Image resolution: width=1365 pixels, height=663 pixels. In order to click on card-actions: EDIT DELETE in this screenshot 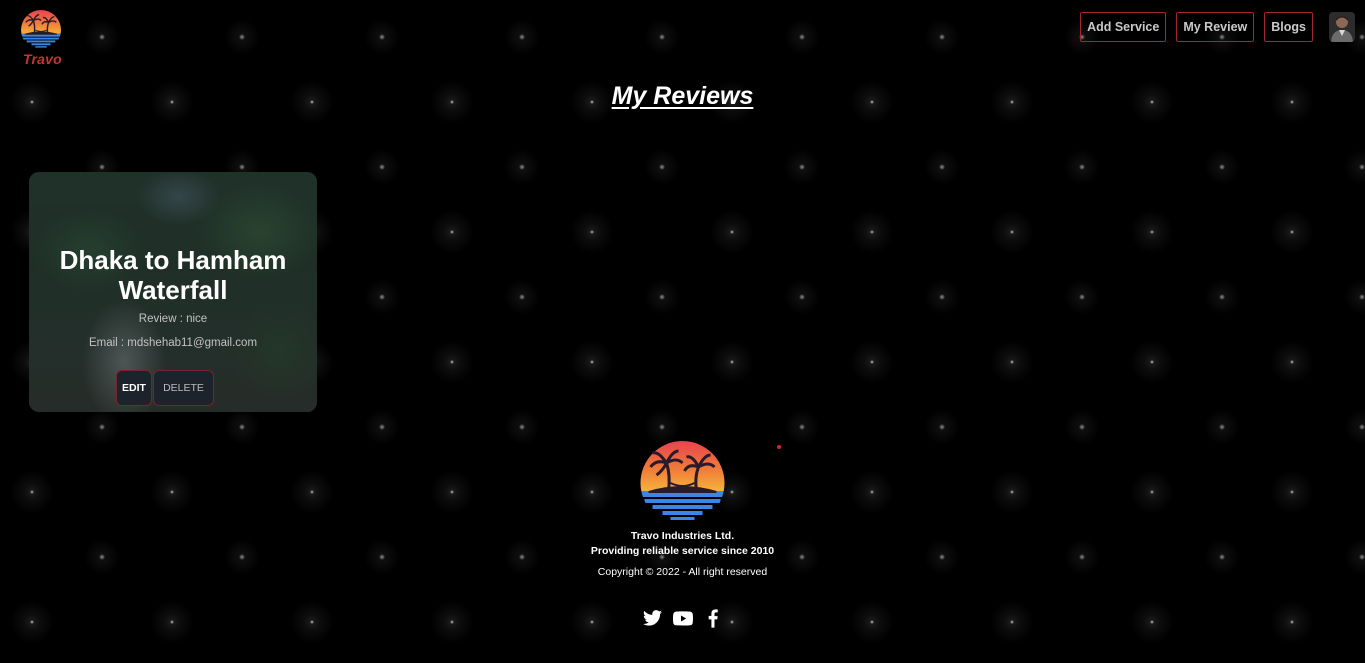, I will do `click(165, 388)`.